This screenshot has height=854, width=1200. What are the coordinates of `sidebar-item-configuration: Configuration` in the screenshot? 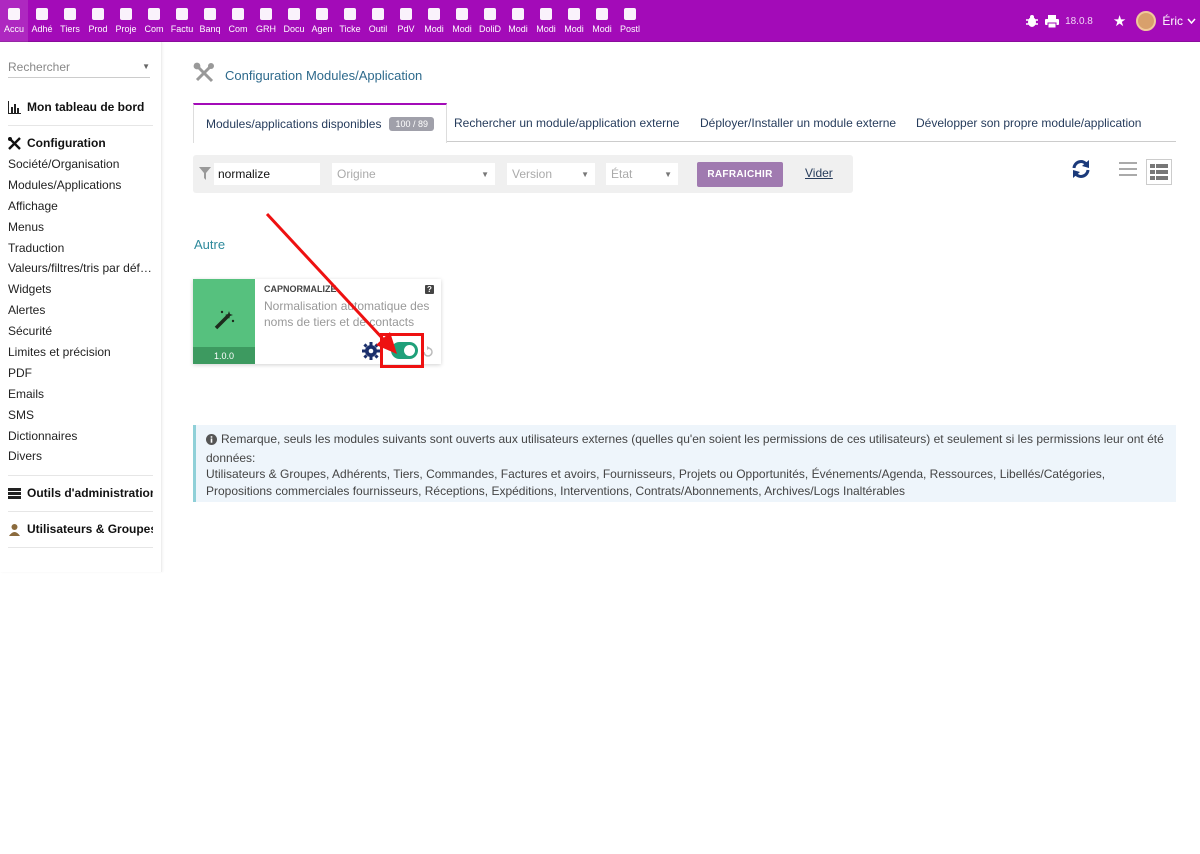 It's located at (80, 143).